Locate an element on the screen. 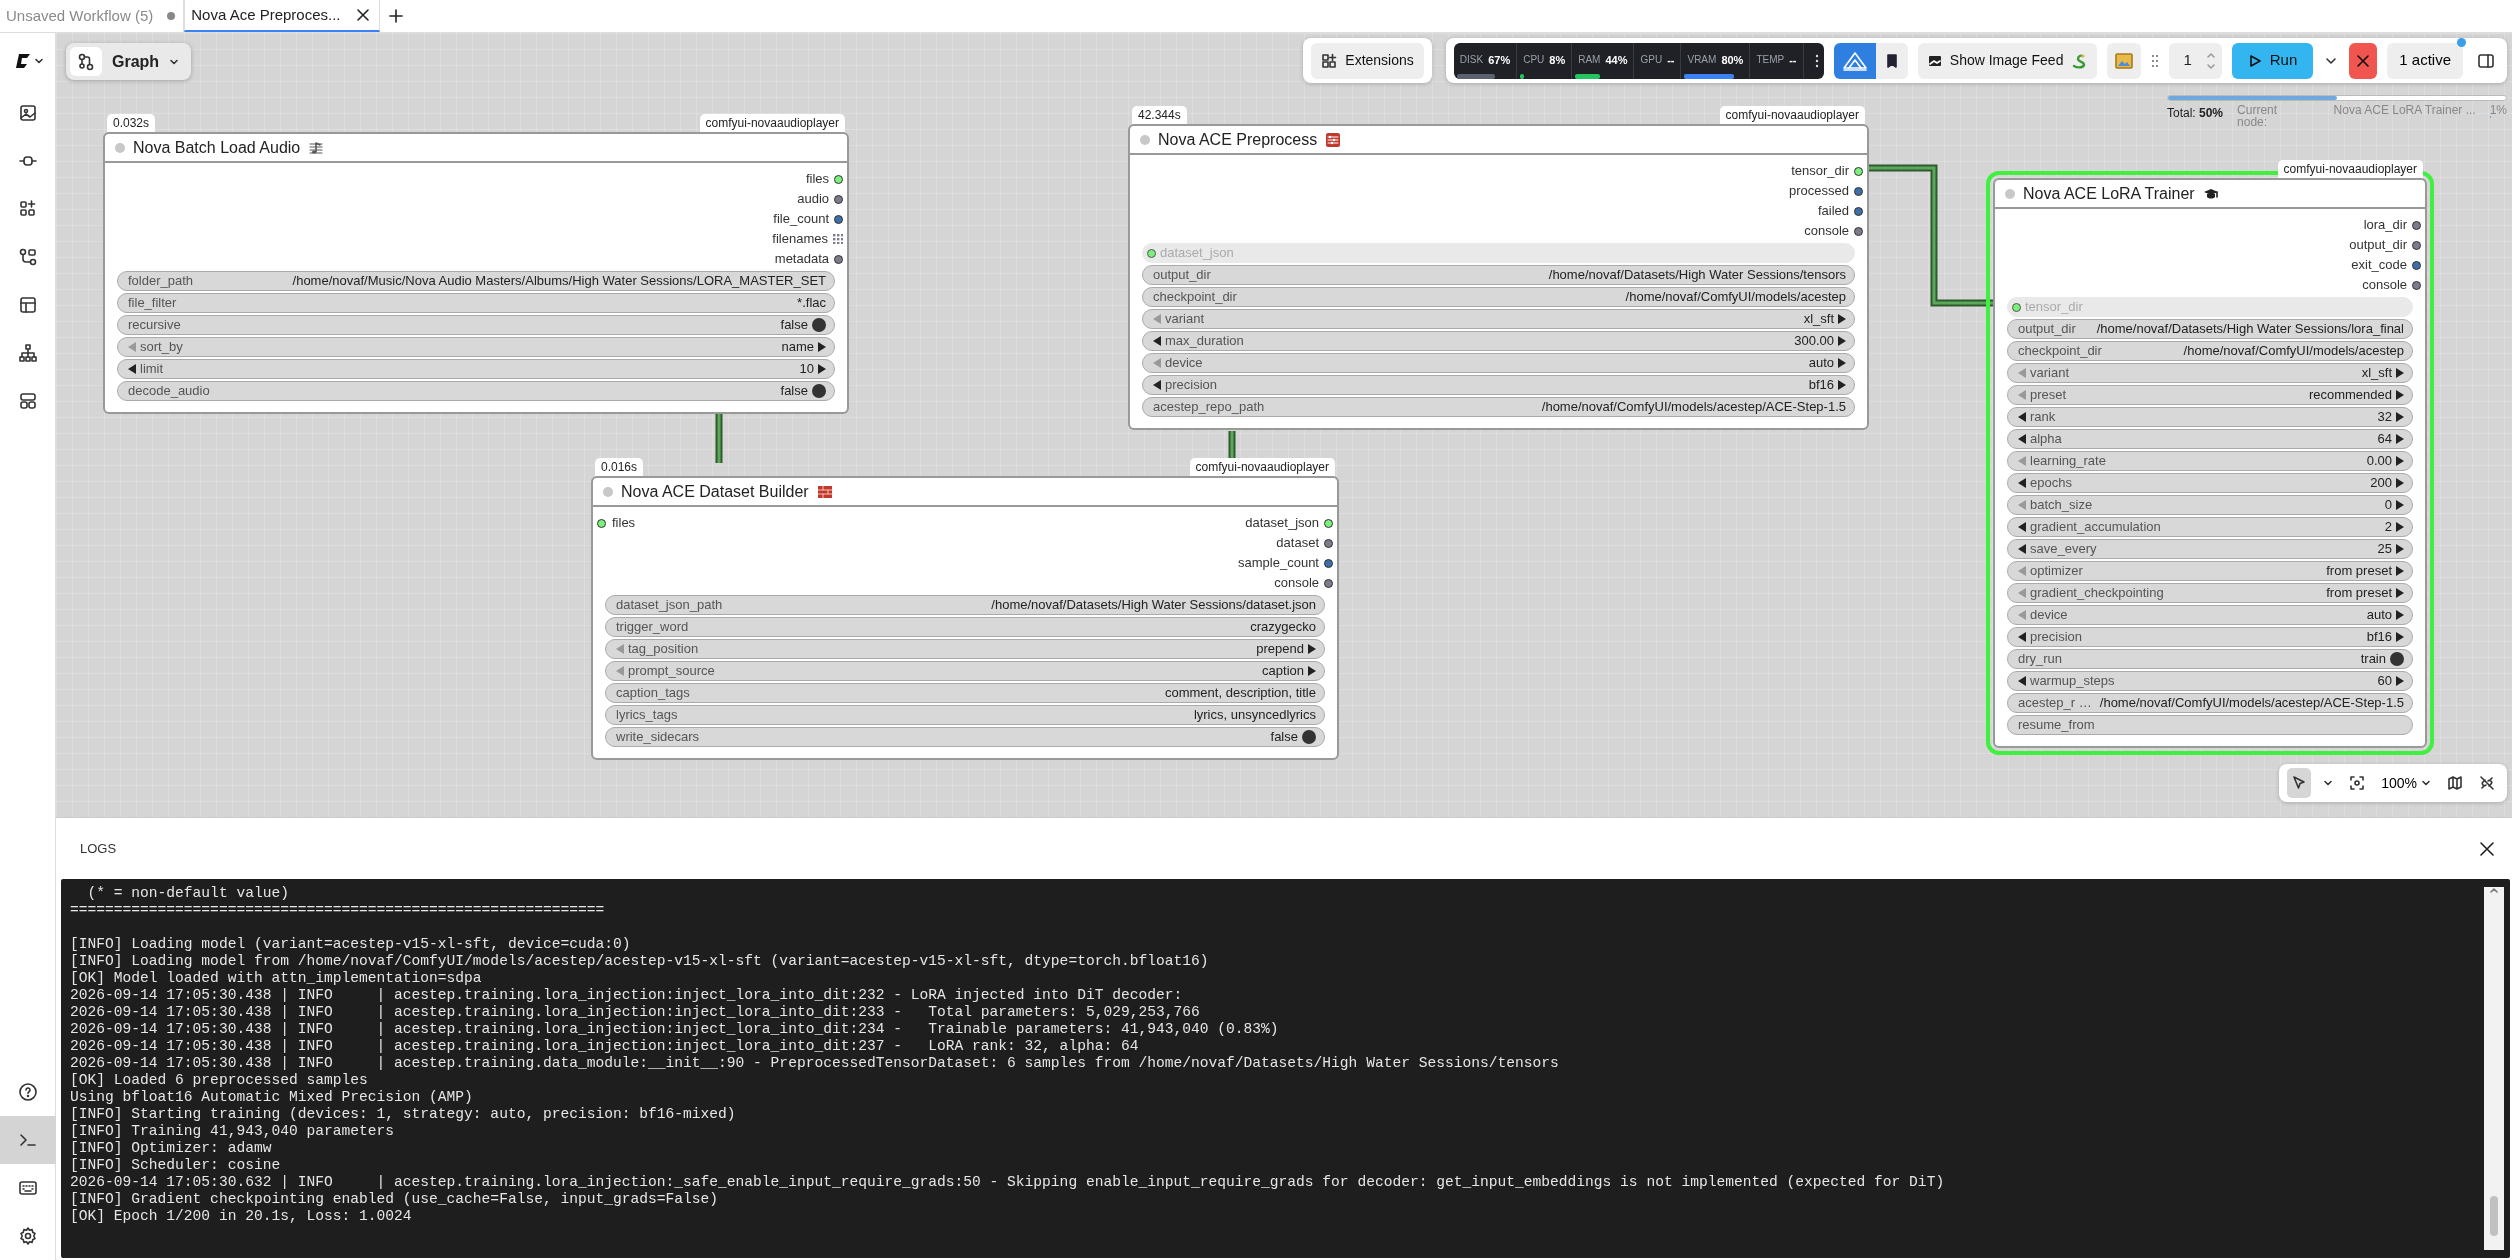 This screenshot has width=2512, height=1260. app-logo-button is located at coordinates (1854, 60).